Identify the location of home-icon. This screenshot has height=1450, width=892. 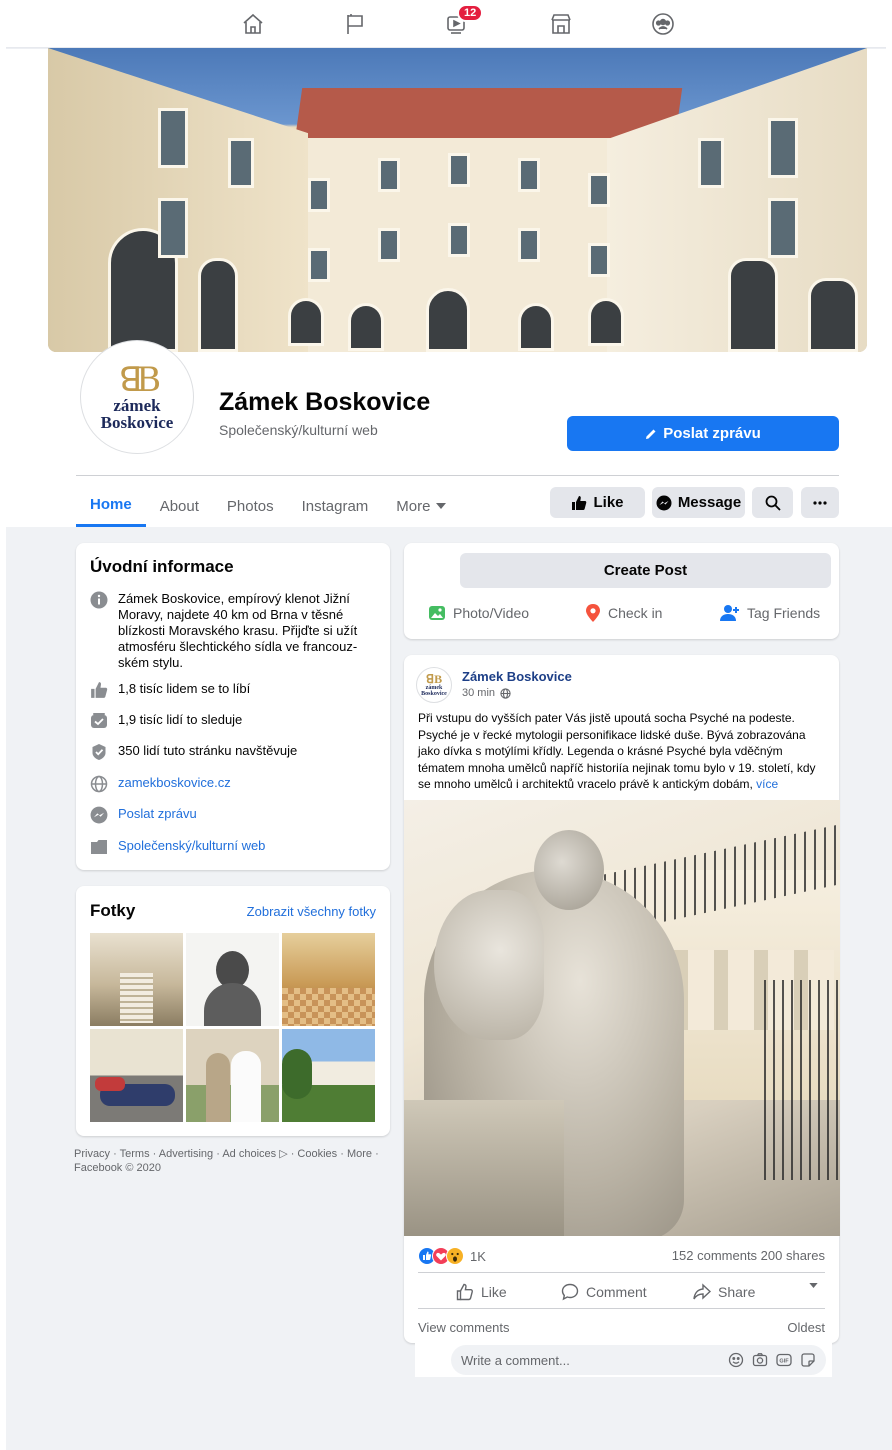
(253, 24).